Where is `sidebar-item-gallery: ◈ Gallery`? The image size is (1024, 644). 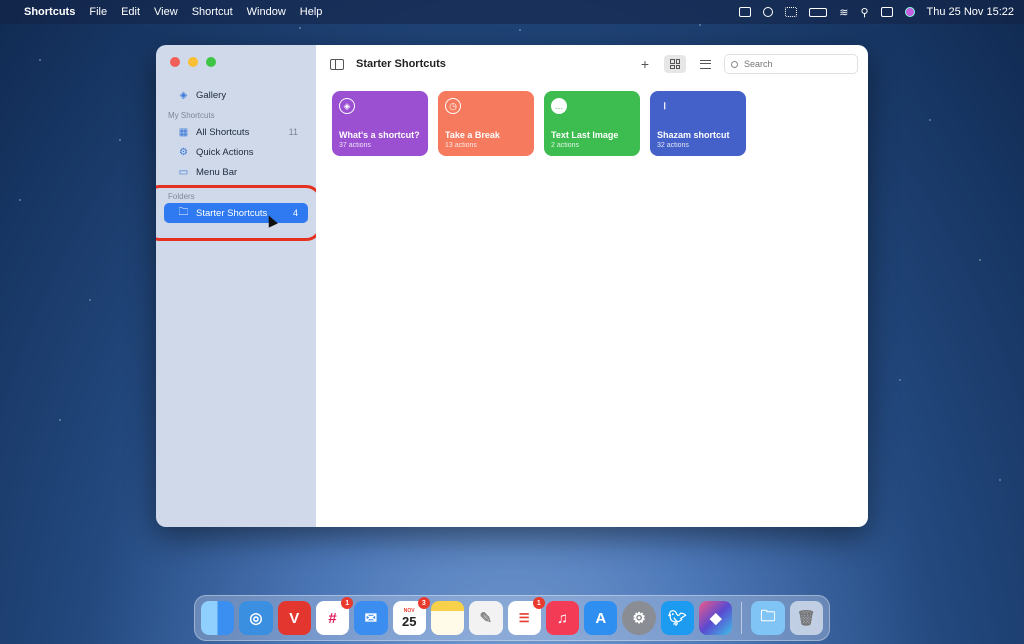
sidebar-item-gallery: ◈ Gallery is located at coordinates (236, 95).